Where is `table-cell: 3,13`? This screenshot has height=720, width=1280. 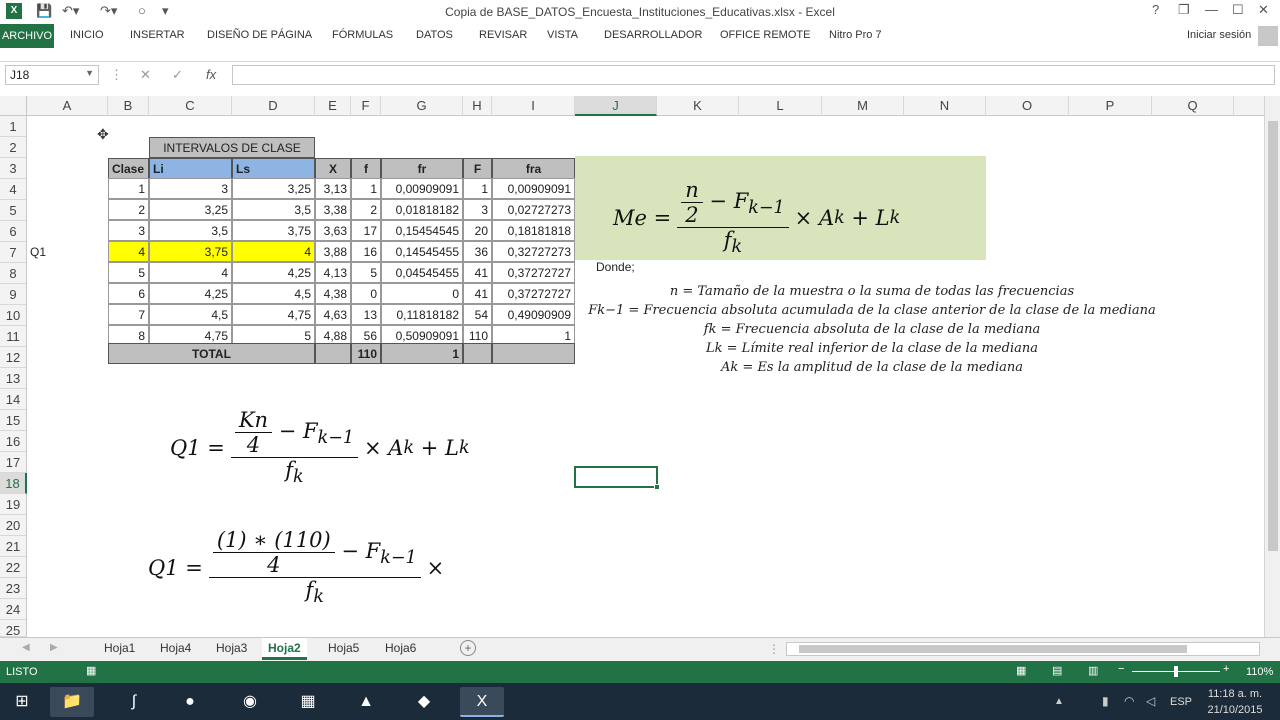
table-cell: 3,13 is located at coordinates (333, 188).